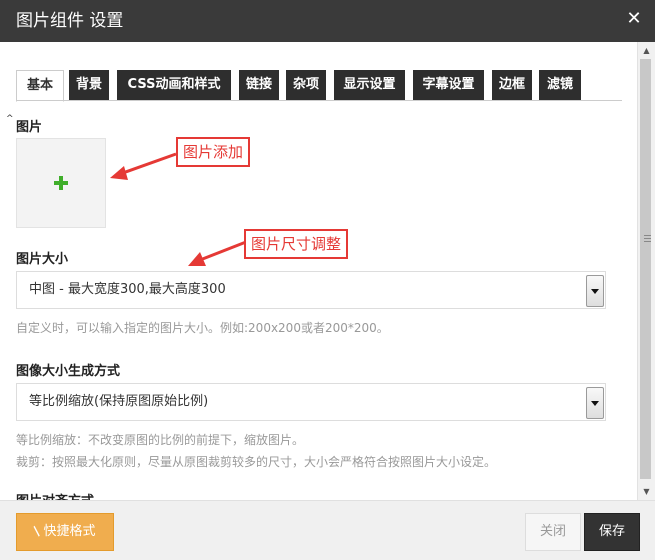  Describe the element at coordinates (68, 371) in the screenshot. I see `generate-method-title: 图像大小生成方式` at that location.